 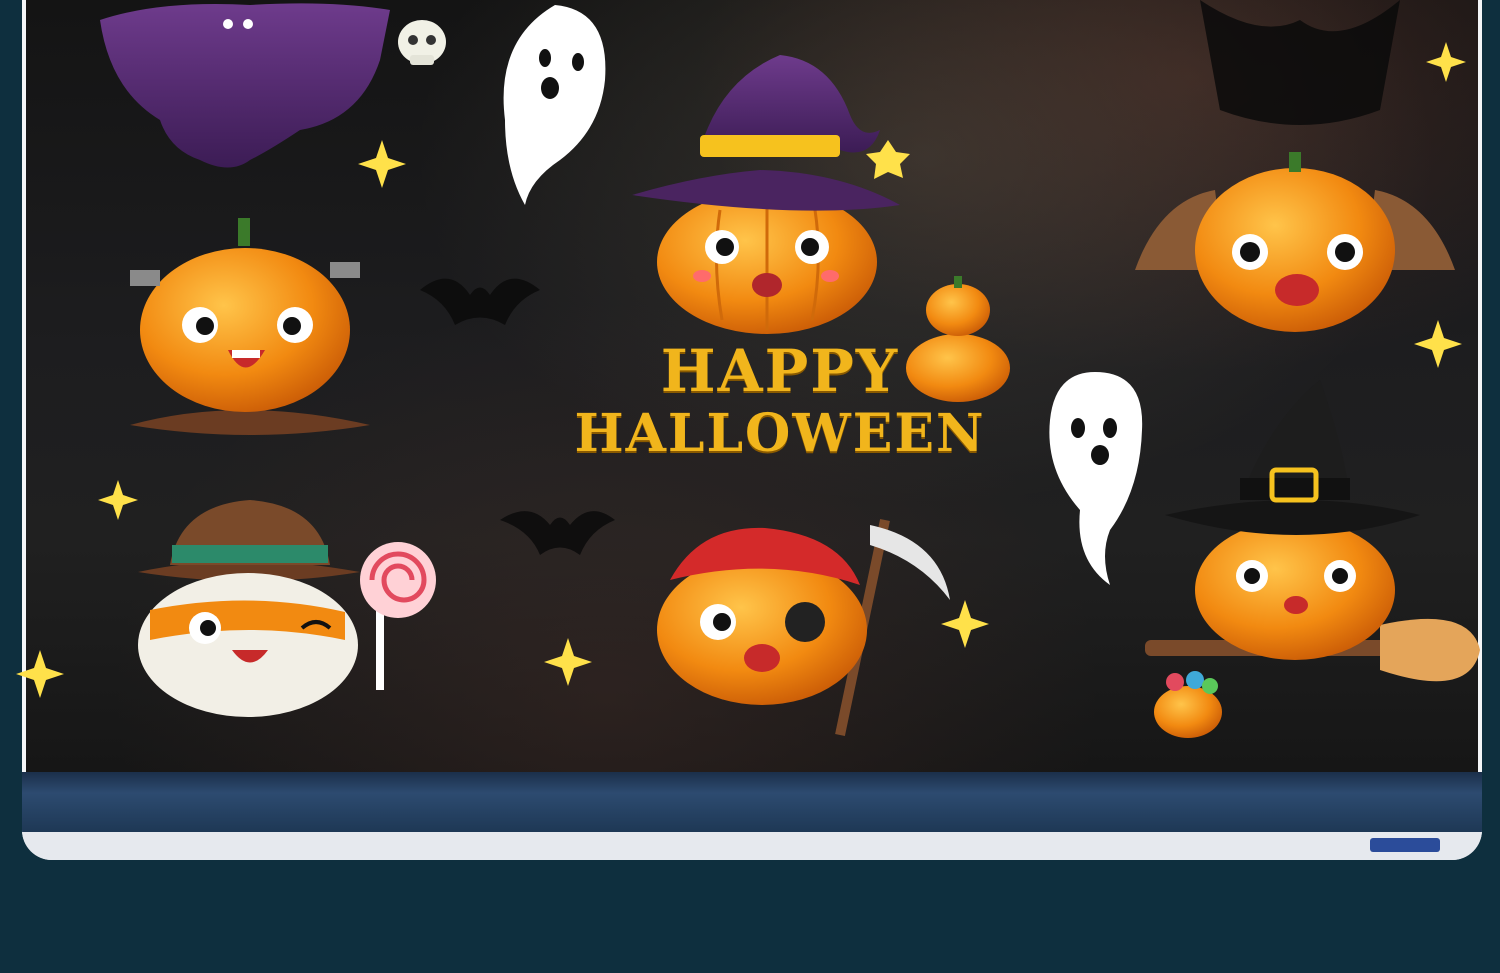 I want to click on title-line-halloween: HALLOWEEN, so click(x=780, y=433).